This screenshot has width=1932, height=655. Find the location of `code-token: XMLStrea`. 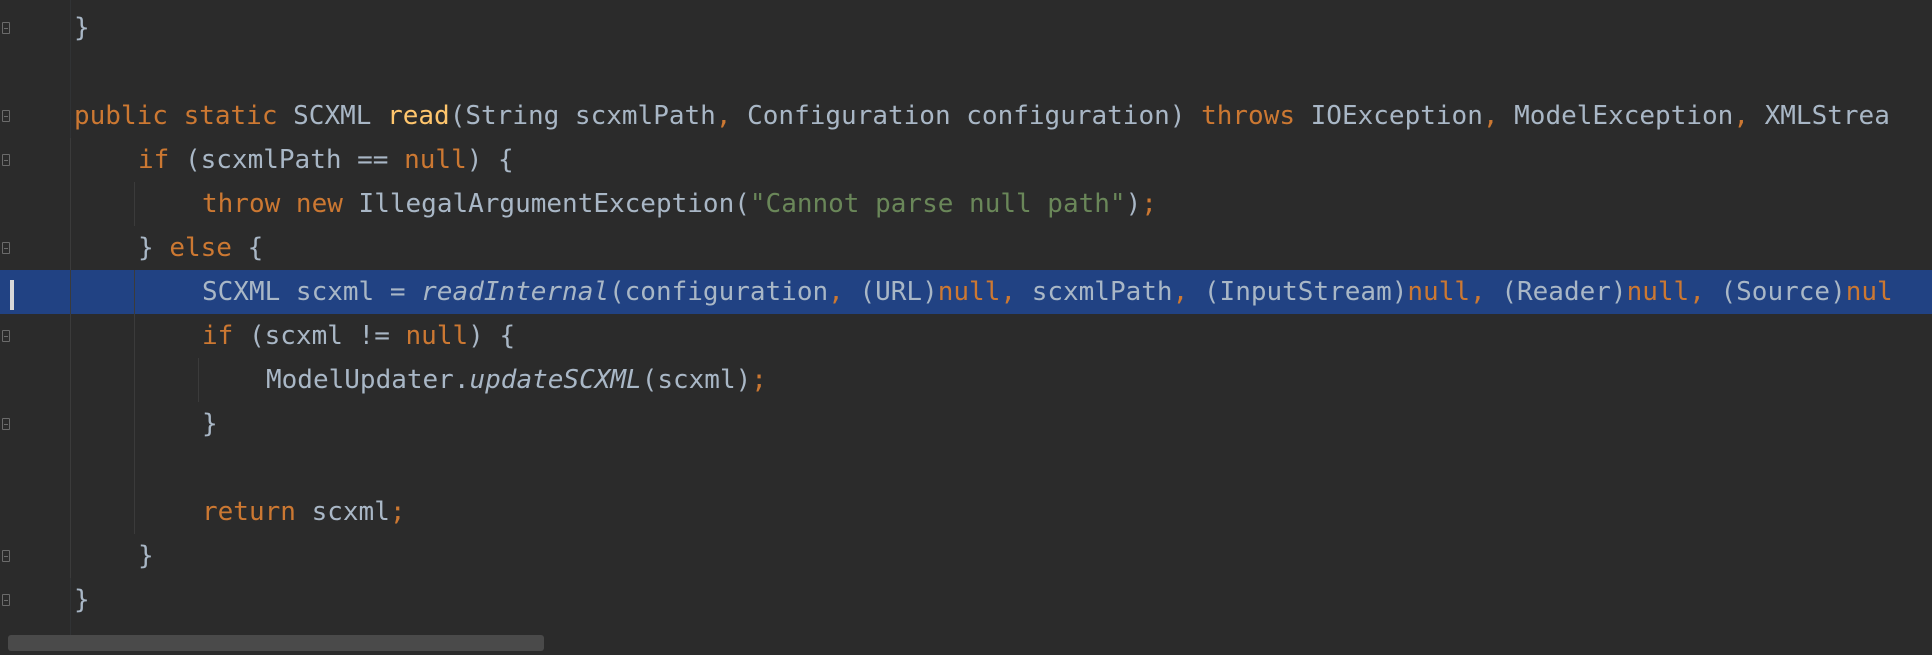

code-token: XMLStrea is located at coordinates (1827, 116).